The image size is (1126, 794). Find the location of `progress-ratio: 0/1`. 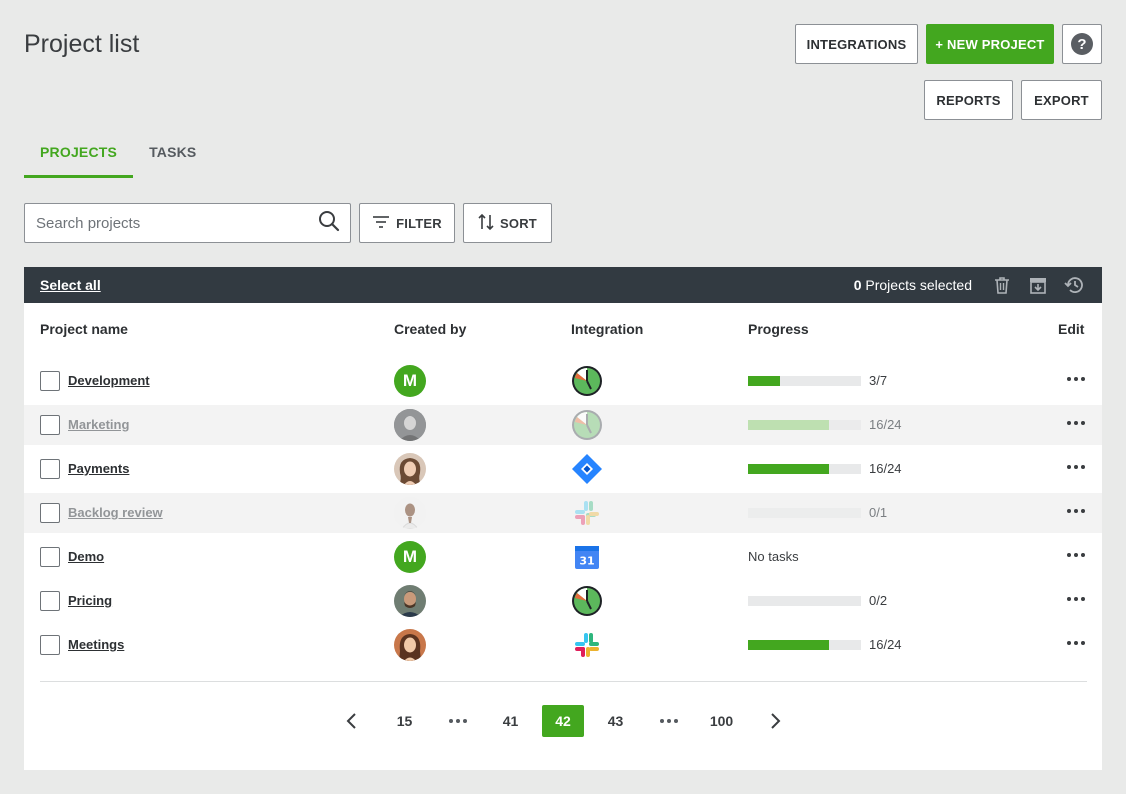

progress-ratio: 0/1 is located at coordinates (878, 512).